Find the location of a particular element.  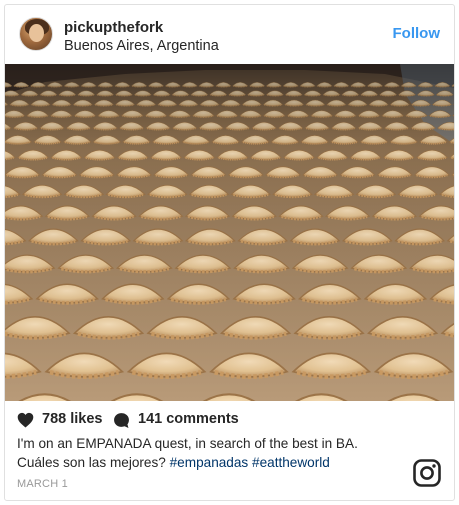

hashtag-eattheworld: #eattheworld is located at coordinates (291, 462).